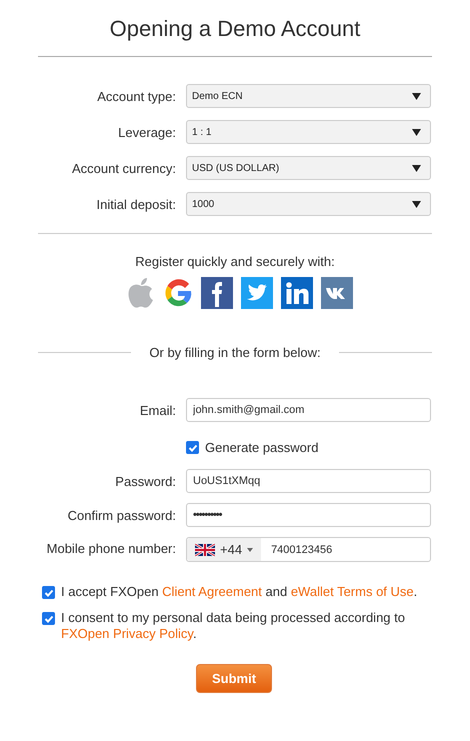 Image resolution: width=470 pixels, height=741 pixels. What do you see at coordinates (308, 549) in the screenshot?
I see `phone-field: +44 7400123456` at bounding box center [308, 549].